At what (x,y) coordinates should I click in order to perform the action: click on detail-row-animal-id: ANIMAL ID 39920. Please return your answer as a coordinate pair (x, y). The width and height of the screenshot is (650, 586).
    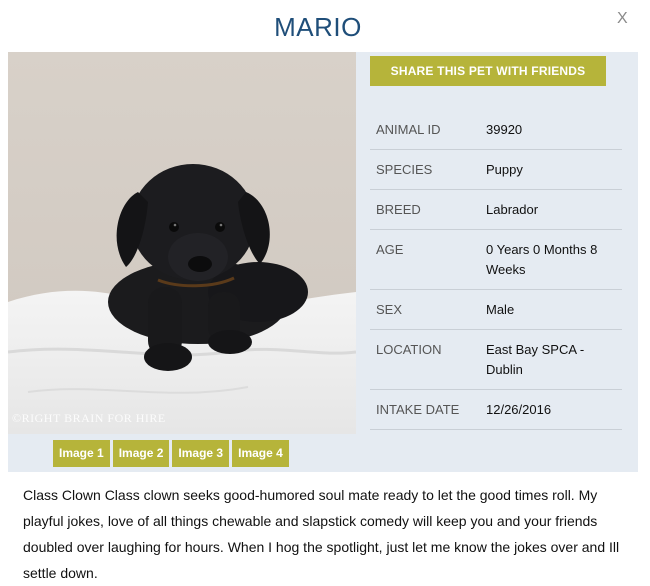
    Looking at the image, I should click on (496, 130).